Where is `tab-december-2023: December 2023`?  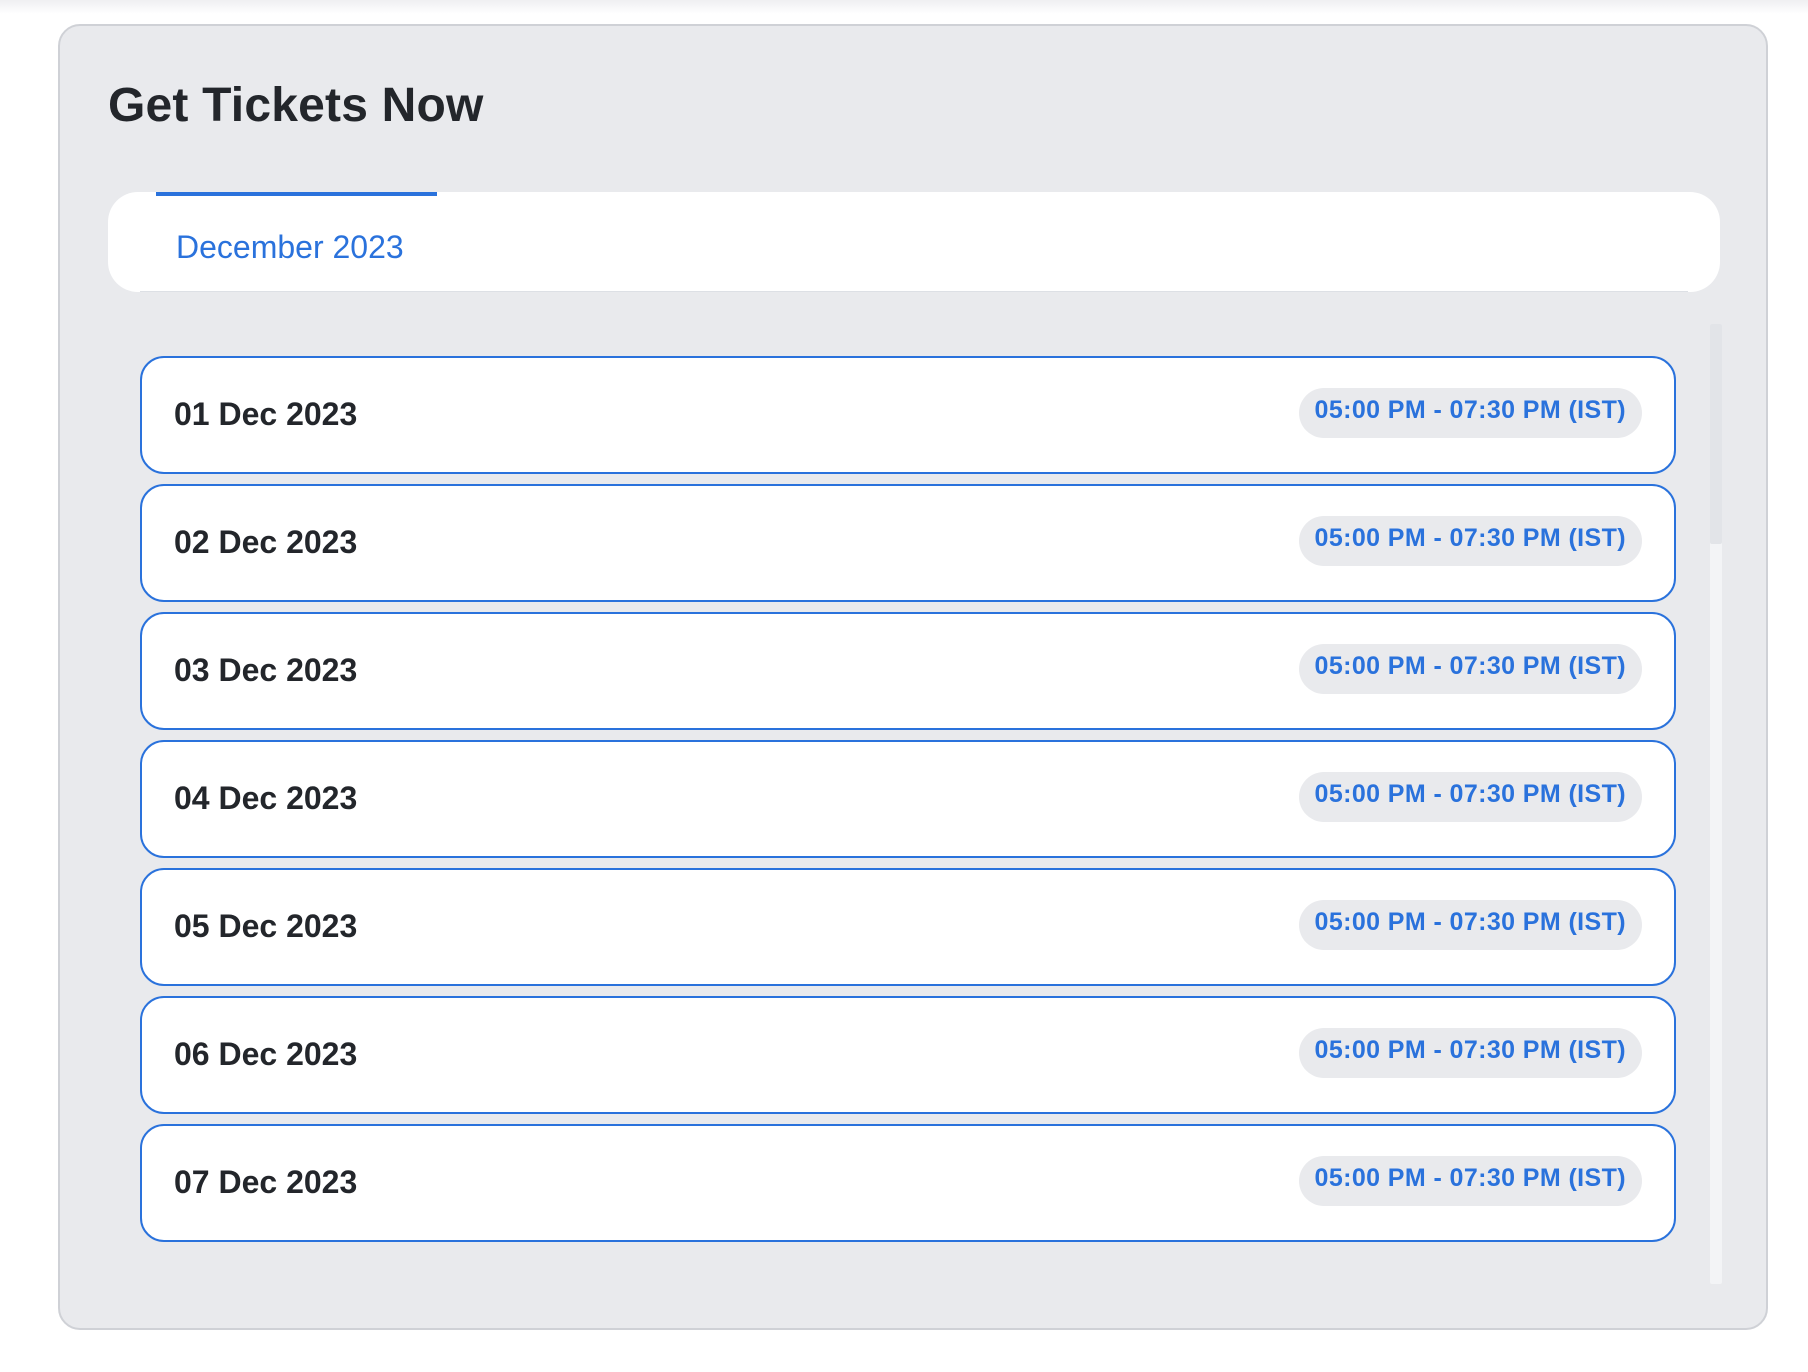
tab-december-2023: December 2023 is located at coordinates (296, 241).